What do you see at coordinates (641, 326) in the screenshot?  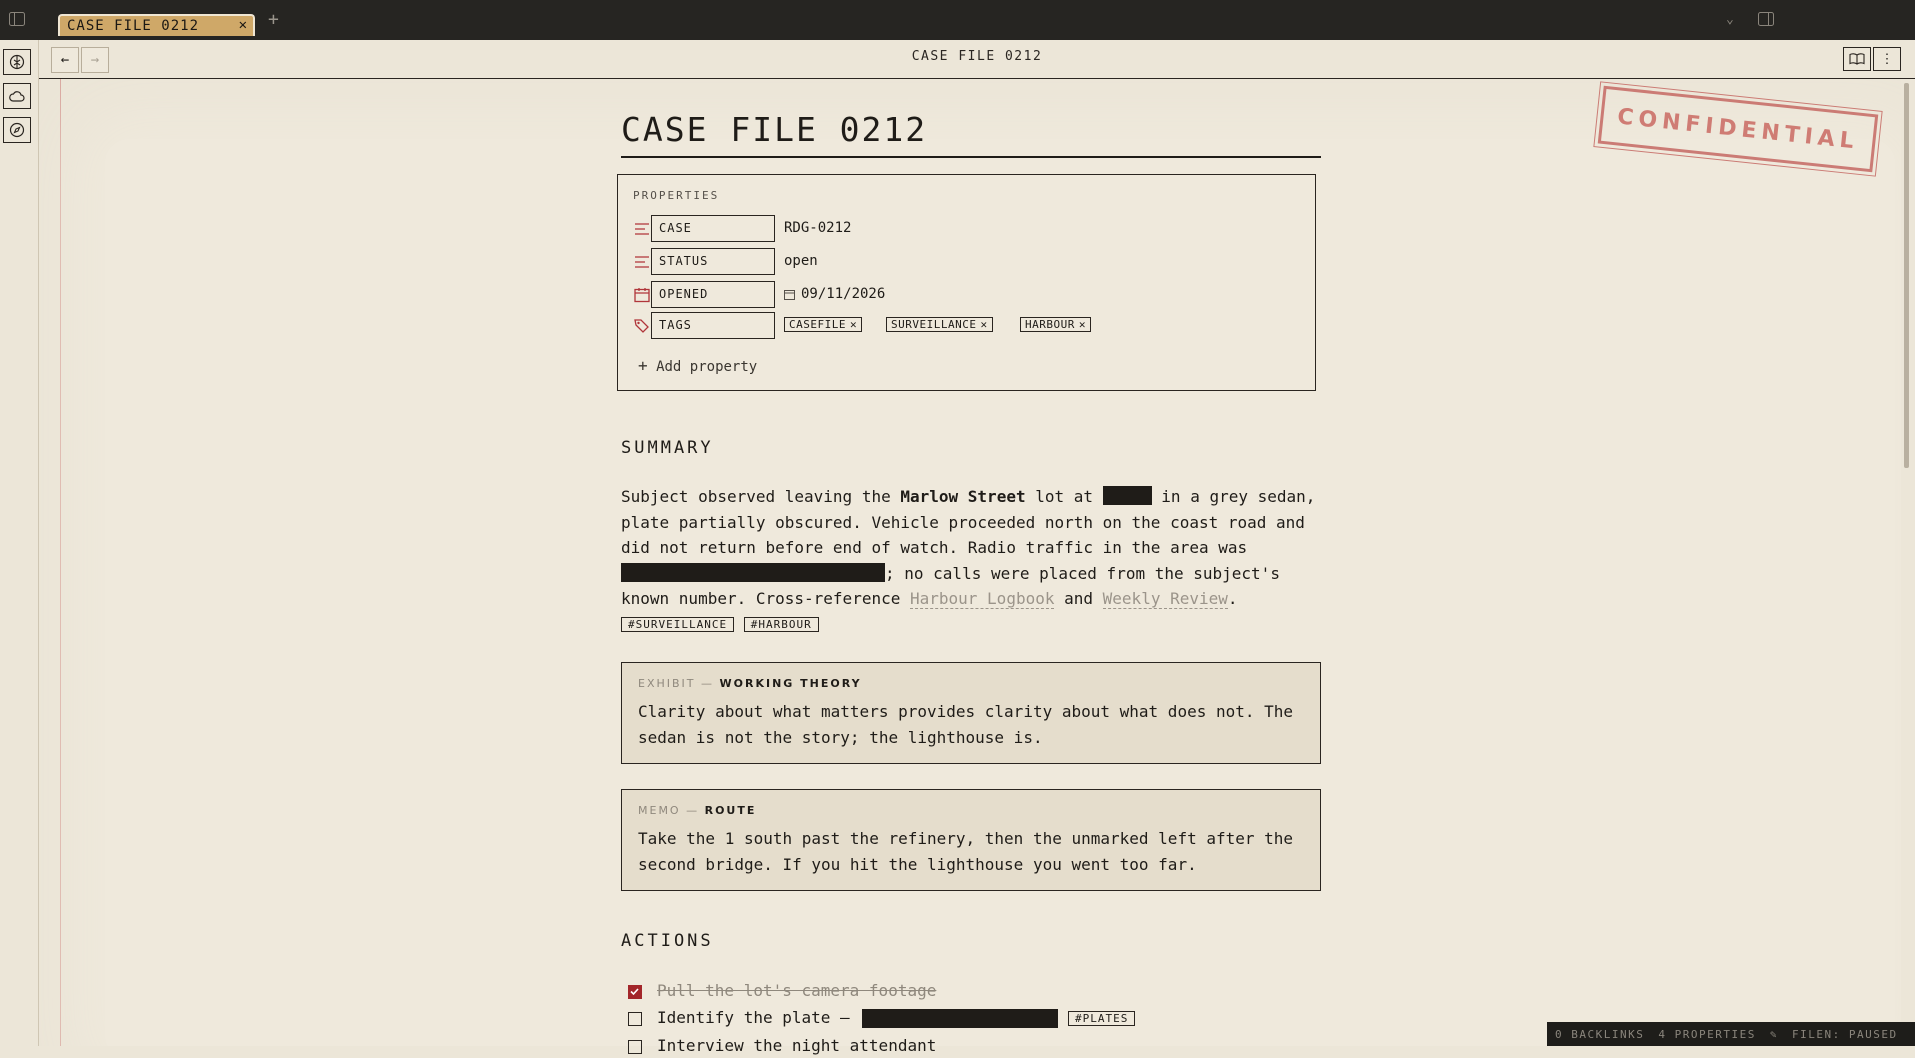 I see `tags-icon` at bounding box center [641, 326].